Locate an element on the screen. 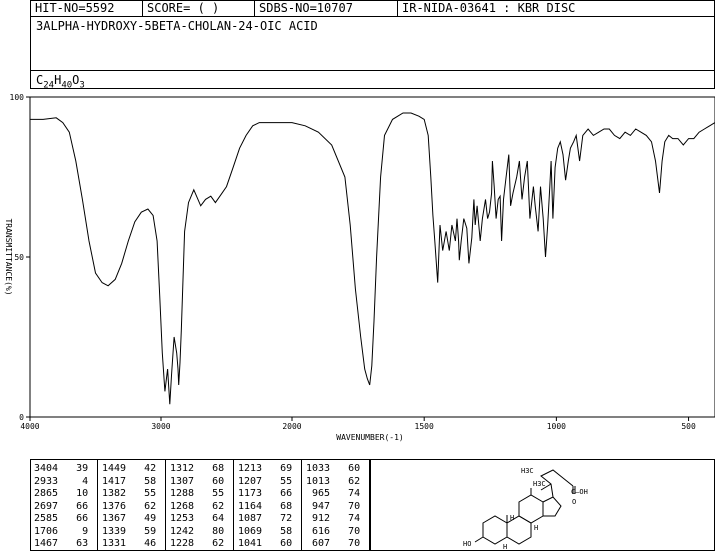  peak-wavenumber: 1449 is located at coordinates (114, 468).